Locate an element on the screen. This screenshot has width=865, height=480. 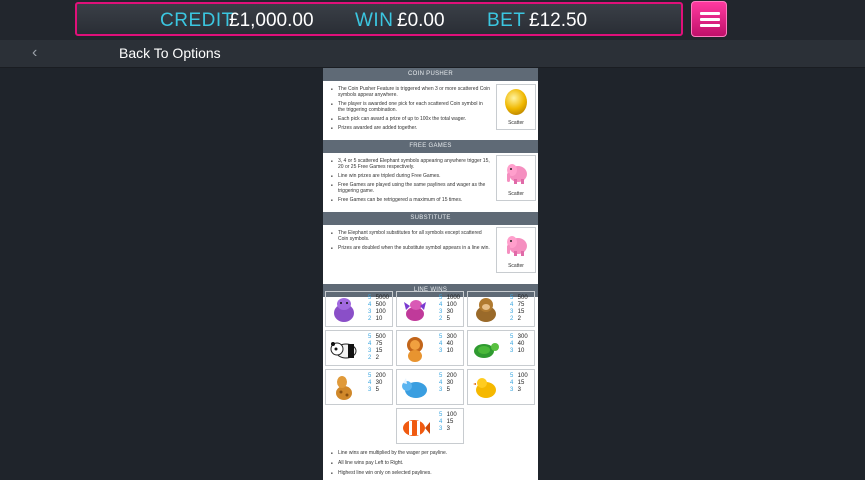
rule-text: All line wins pay Left to Right. is located at coordinates (431, 463).